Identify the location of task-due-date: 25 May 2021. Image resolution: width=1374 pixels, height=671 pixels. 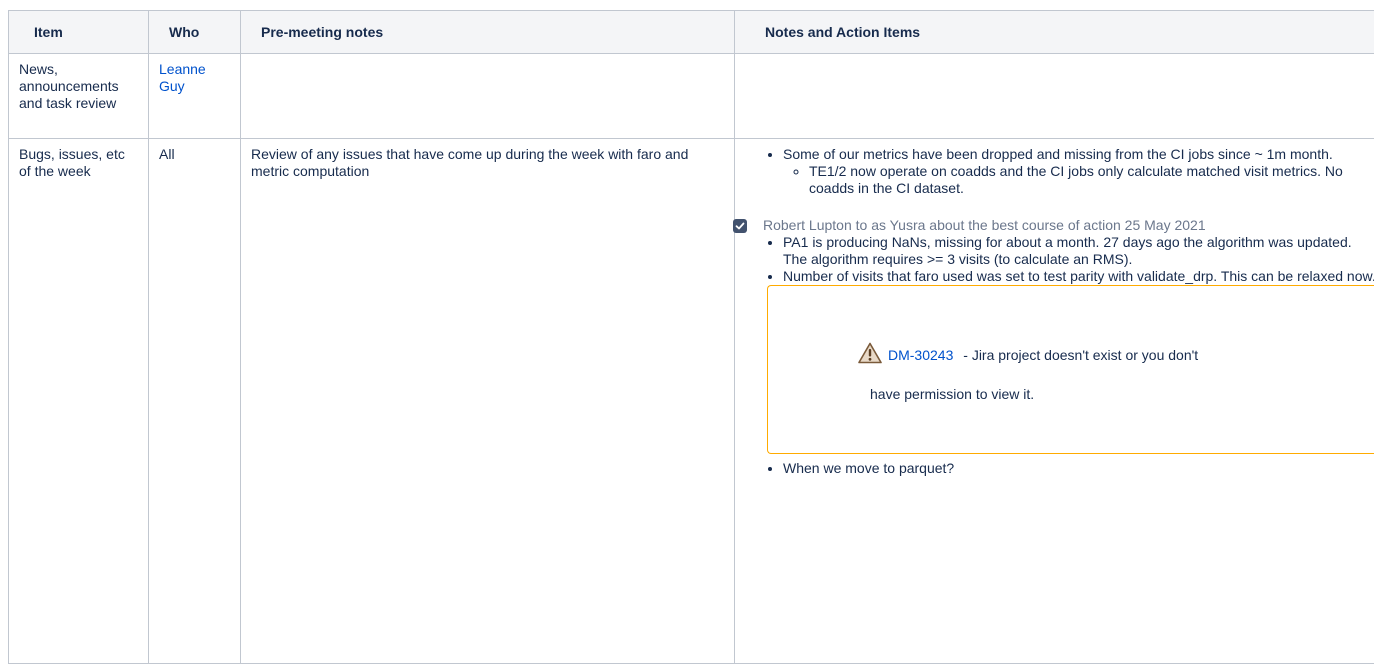
(1165, 225).